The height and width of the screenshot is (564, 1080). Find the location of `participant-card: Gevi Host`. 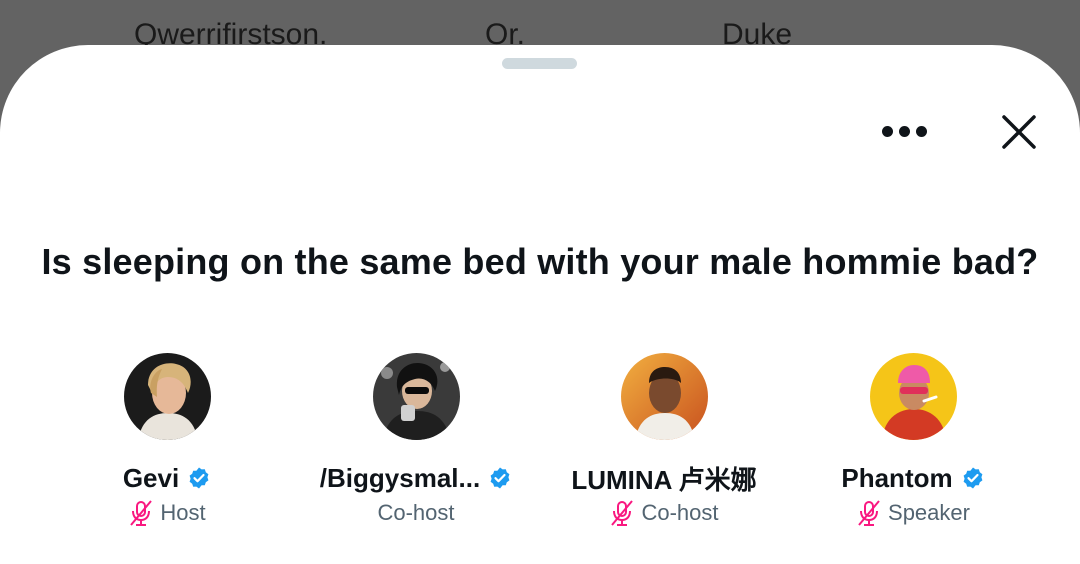

participant-card: Gevi Host is located at coordinates (167, 440).